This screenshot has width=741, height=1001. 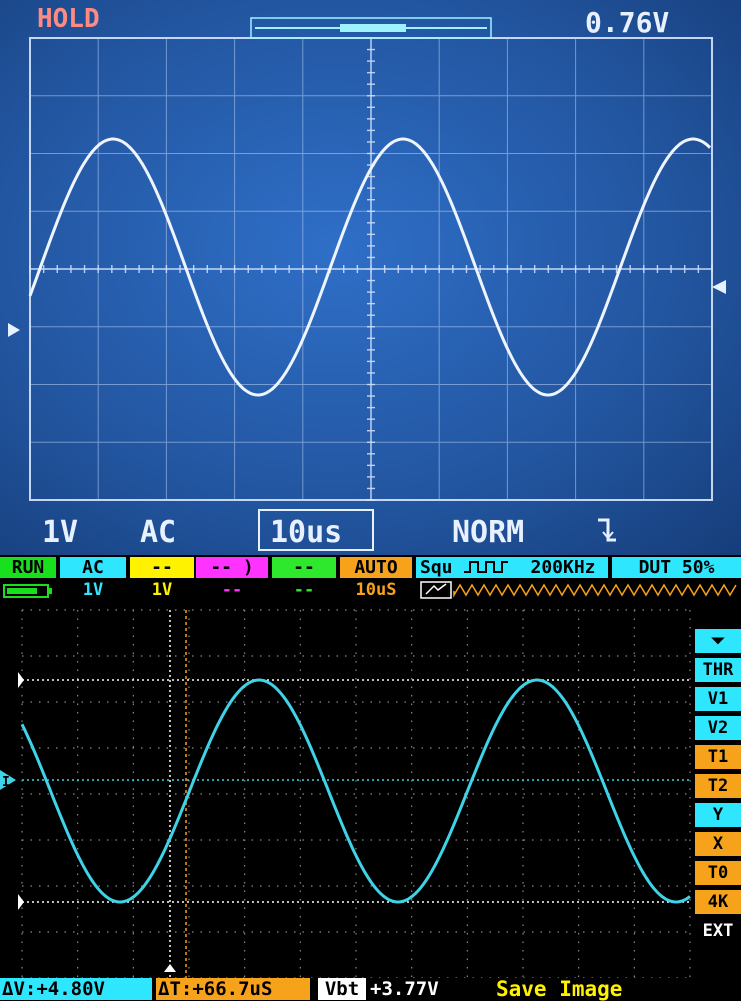 I want to click on hold-label: HOLD, so click(x=68, y=19).